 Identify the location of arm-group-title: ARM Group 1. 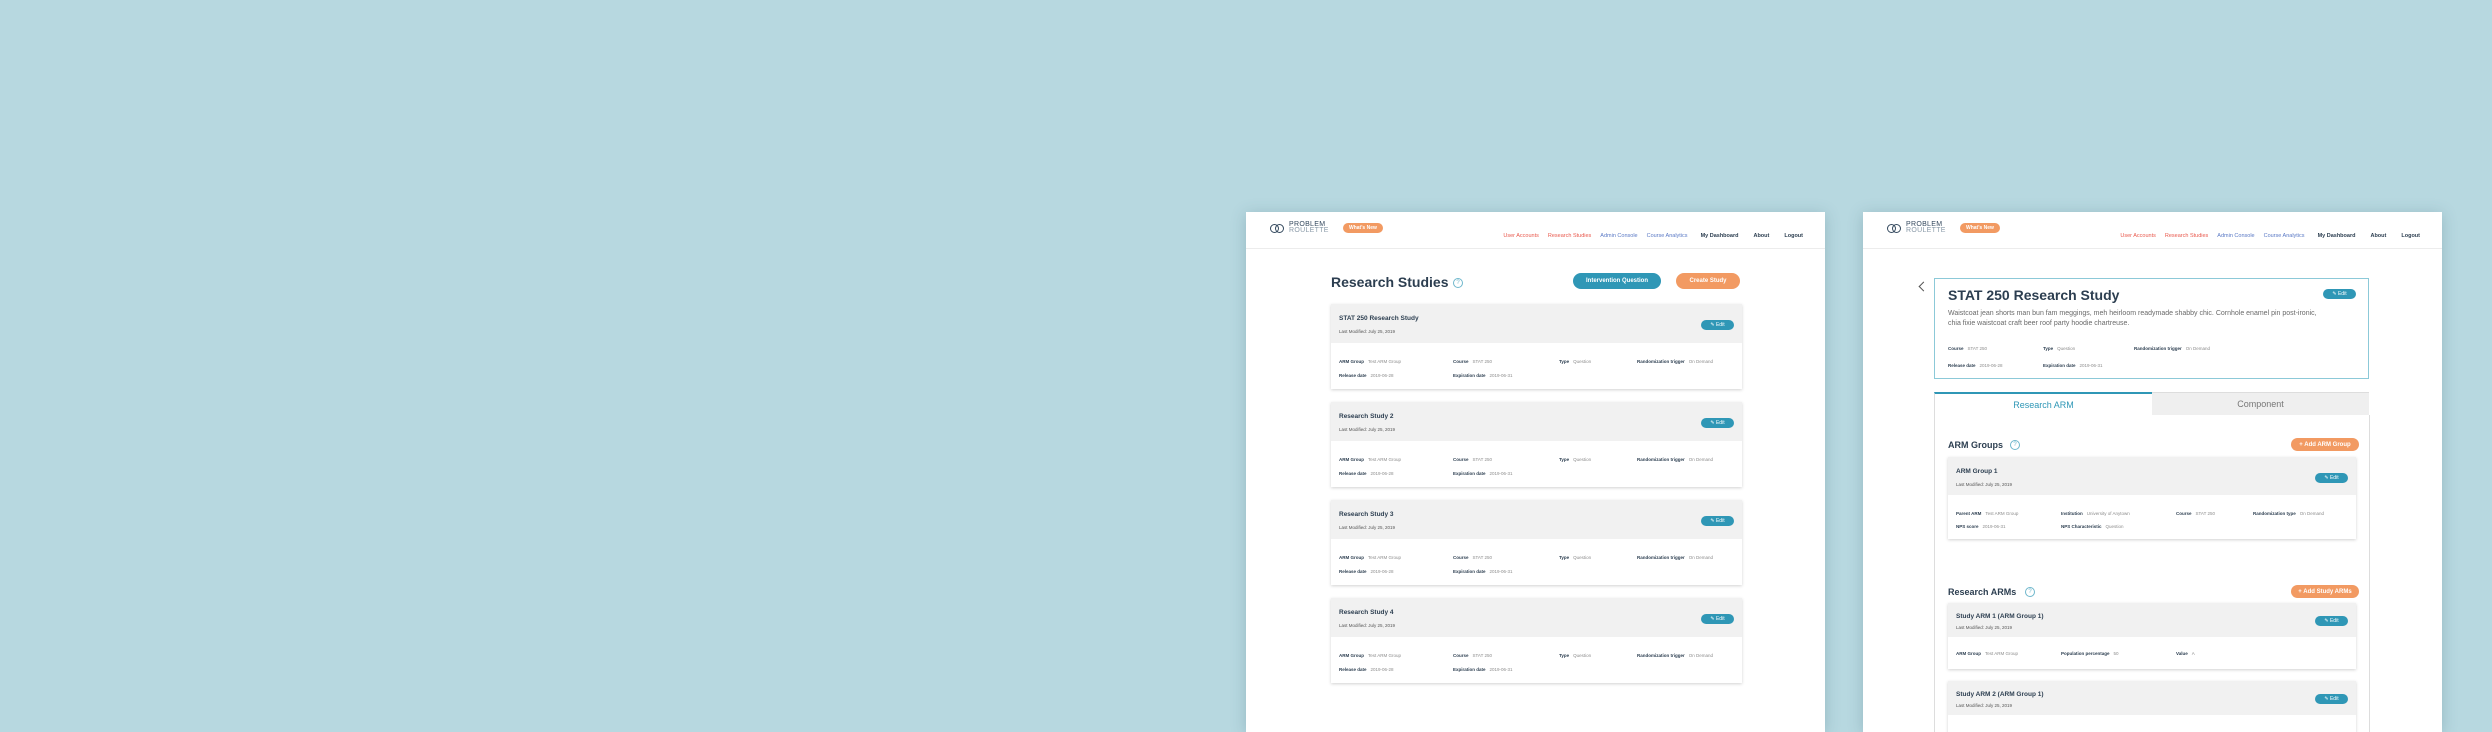
(1977, 471).